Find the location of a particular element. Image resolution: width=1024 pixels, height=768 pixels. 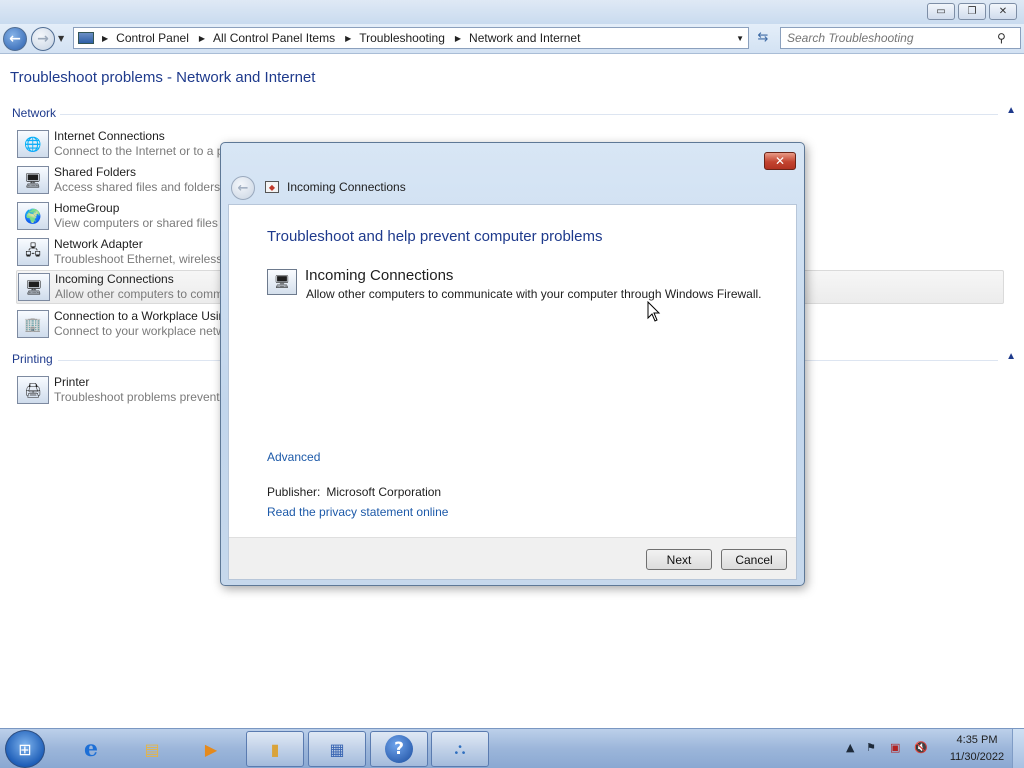

printer-icon: 🖨 is located at coordinates (33, 390).